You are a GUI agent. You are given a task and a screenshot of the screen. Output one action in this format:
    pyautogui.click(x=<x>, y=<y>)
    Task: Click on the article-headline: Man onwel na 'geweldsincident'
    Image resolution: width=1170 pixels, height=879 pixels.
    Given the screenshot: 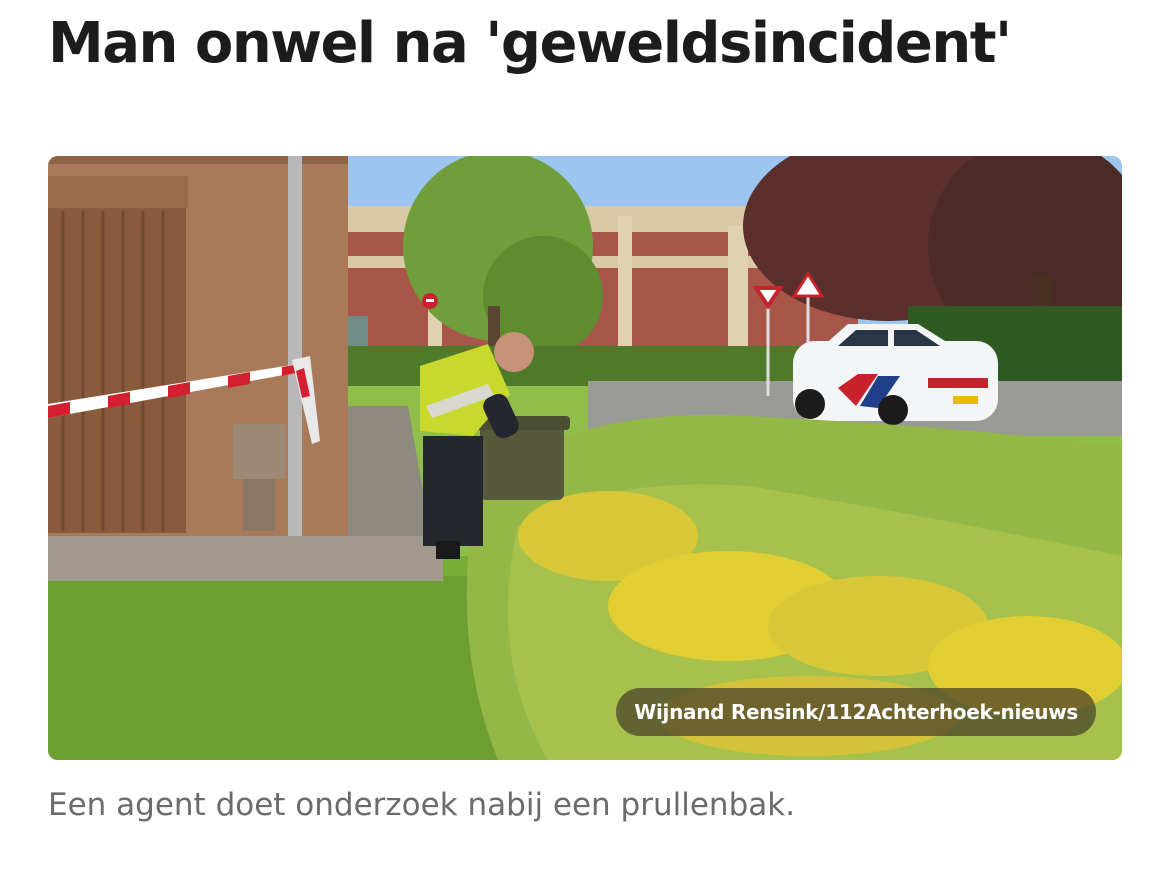 What is the action you would take?
    pyautogui.click(x=530, y=43)
    